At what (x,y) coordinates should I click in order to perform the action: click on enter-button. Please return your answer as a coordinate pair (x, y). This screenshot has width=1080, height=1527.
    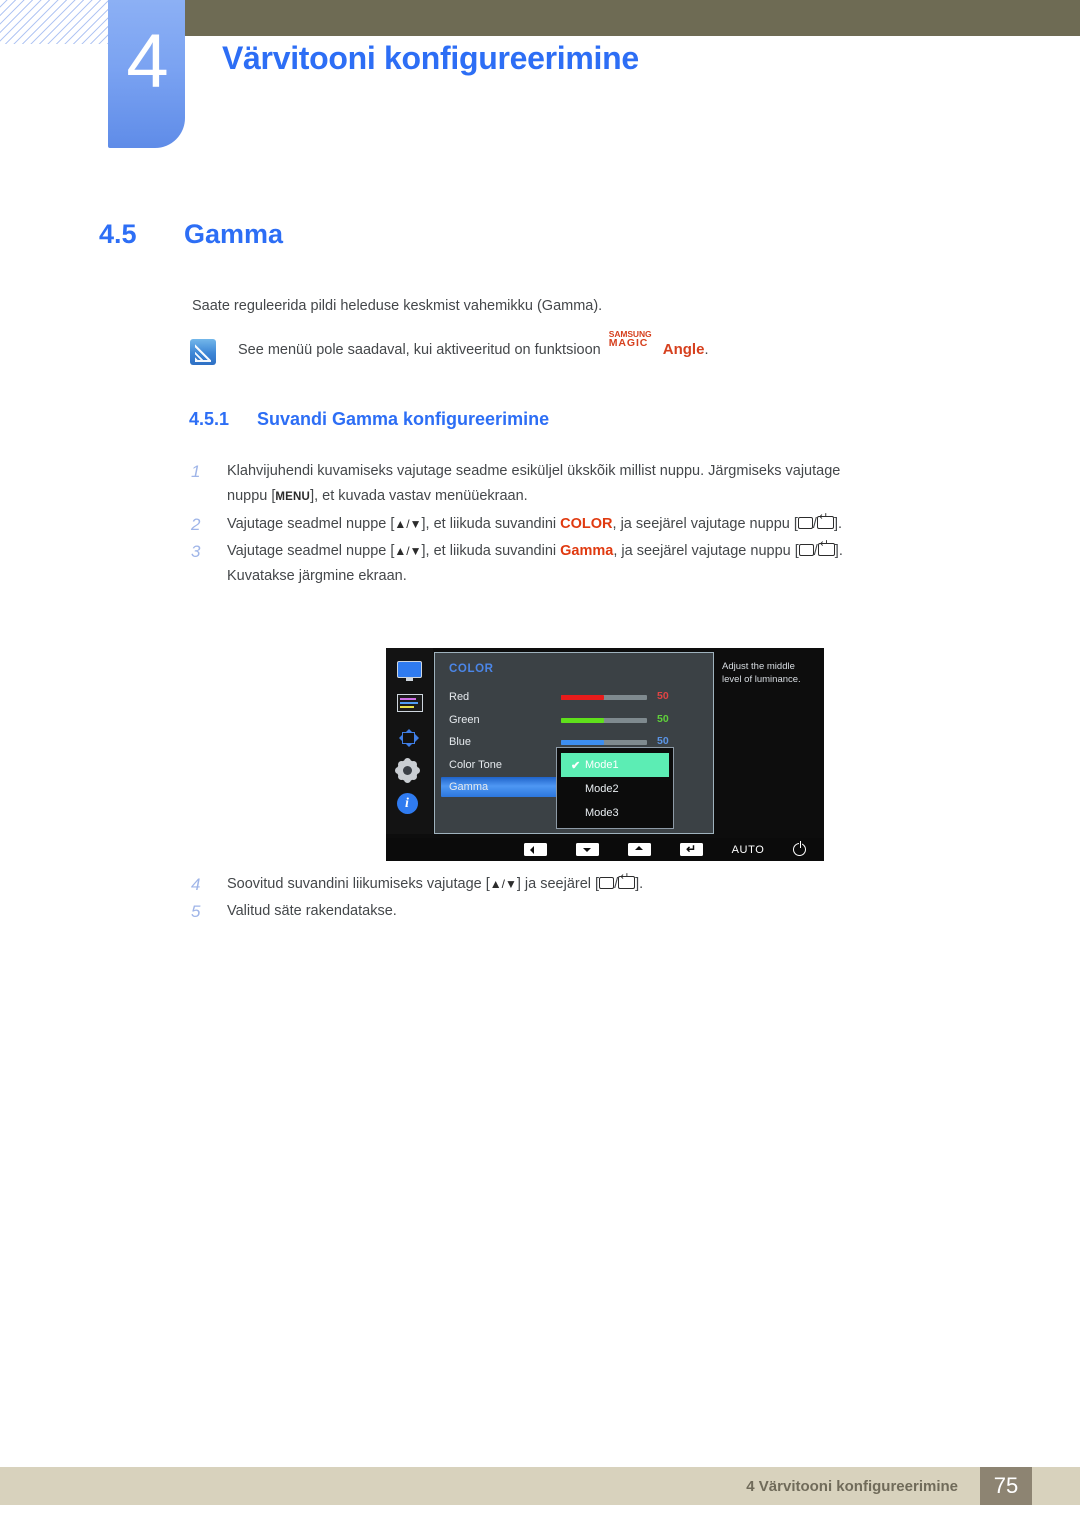
    Looking at the image, I should click on (691, 849).